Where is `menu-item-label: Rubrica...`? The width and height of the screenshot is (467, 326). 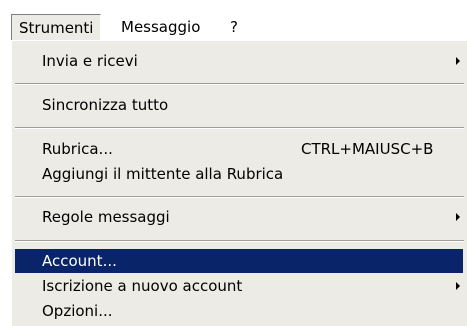 menu-item-label: Rubrica... is located at coordinates (77, 149).